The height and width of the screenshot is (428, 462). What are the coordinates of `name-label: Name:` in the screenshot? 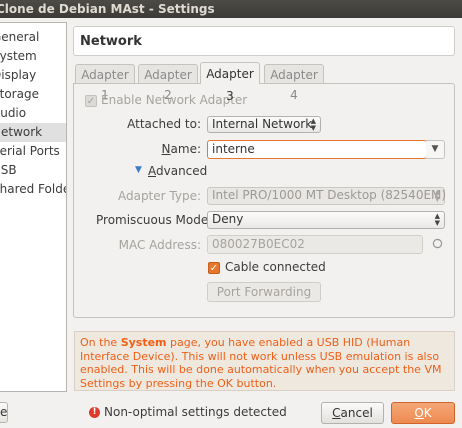 It's located at (181, 149).